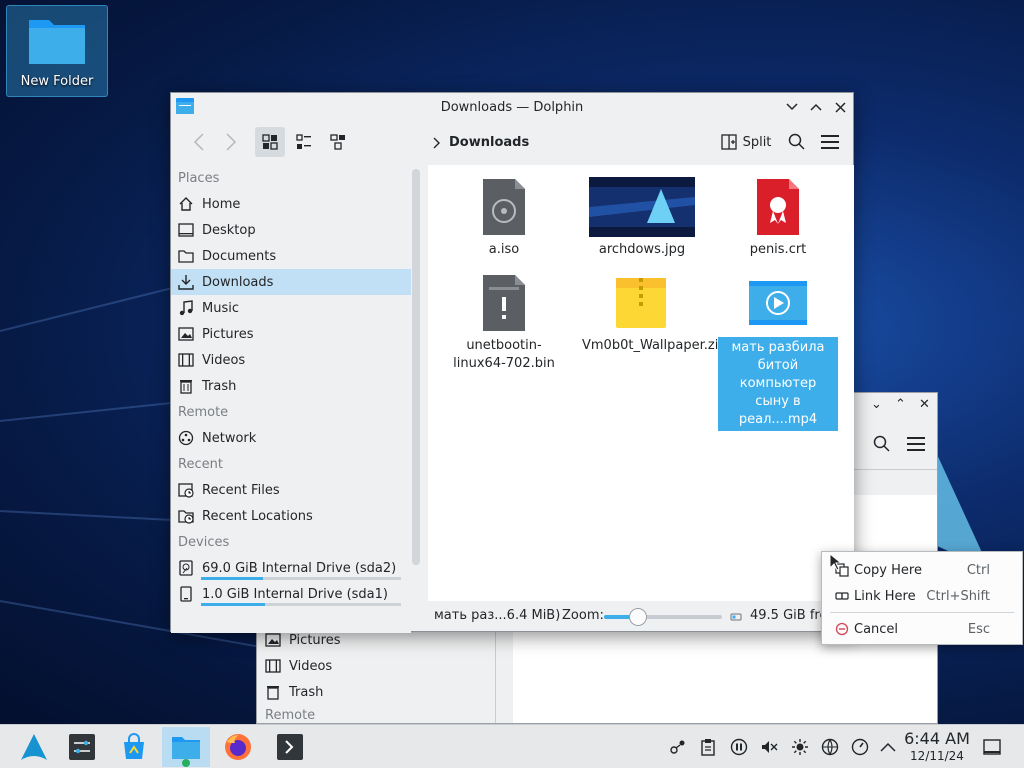  I want to click on arch-linux-icon, so click(34, 747).